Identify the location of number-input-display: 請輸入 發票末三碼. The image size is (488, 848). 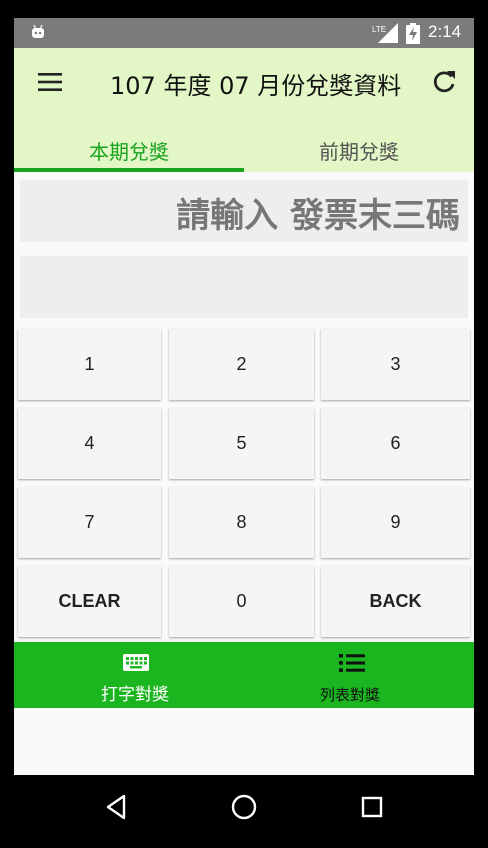
(244, 211).